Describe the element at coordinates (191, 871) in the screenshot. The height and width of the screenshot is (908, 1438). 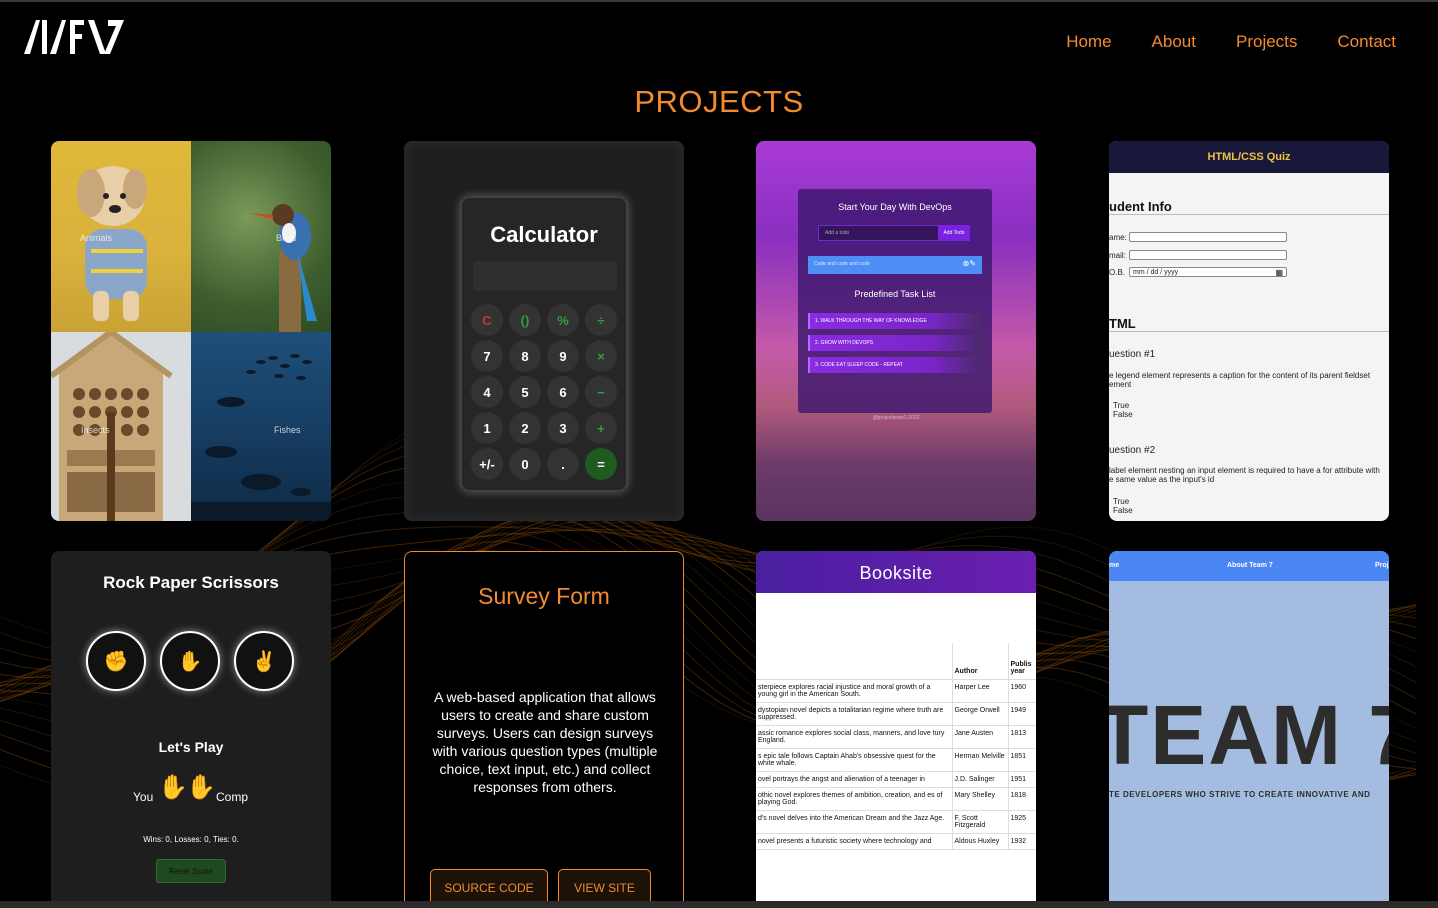
I see `reset-score-button: Reset Score` at that location.